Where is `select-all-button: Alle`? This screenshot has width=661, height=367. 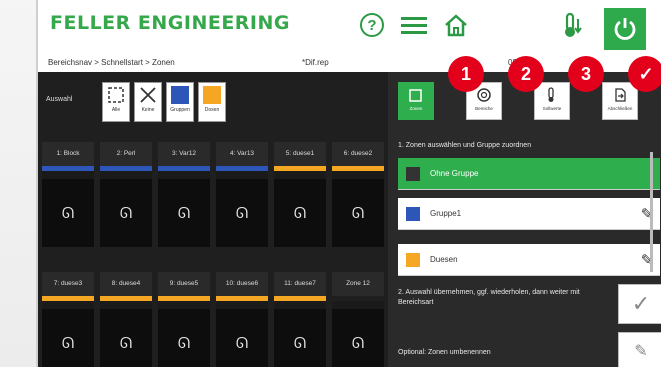
select-all-button: Alle is located at coordinates (116, 102).